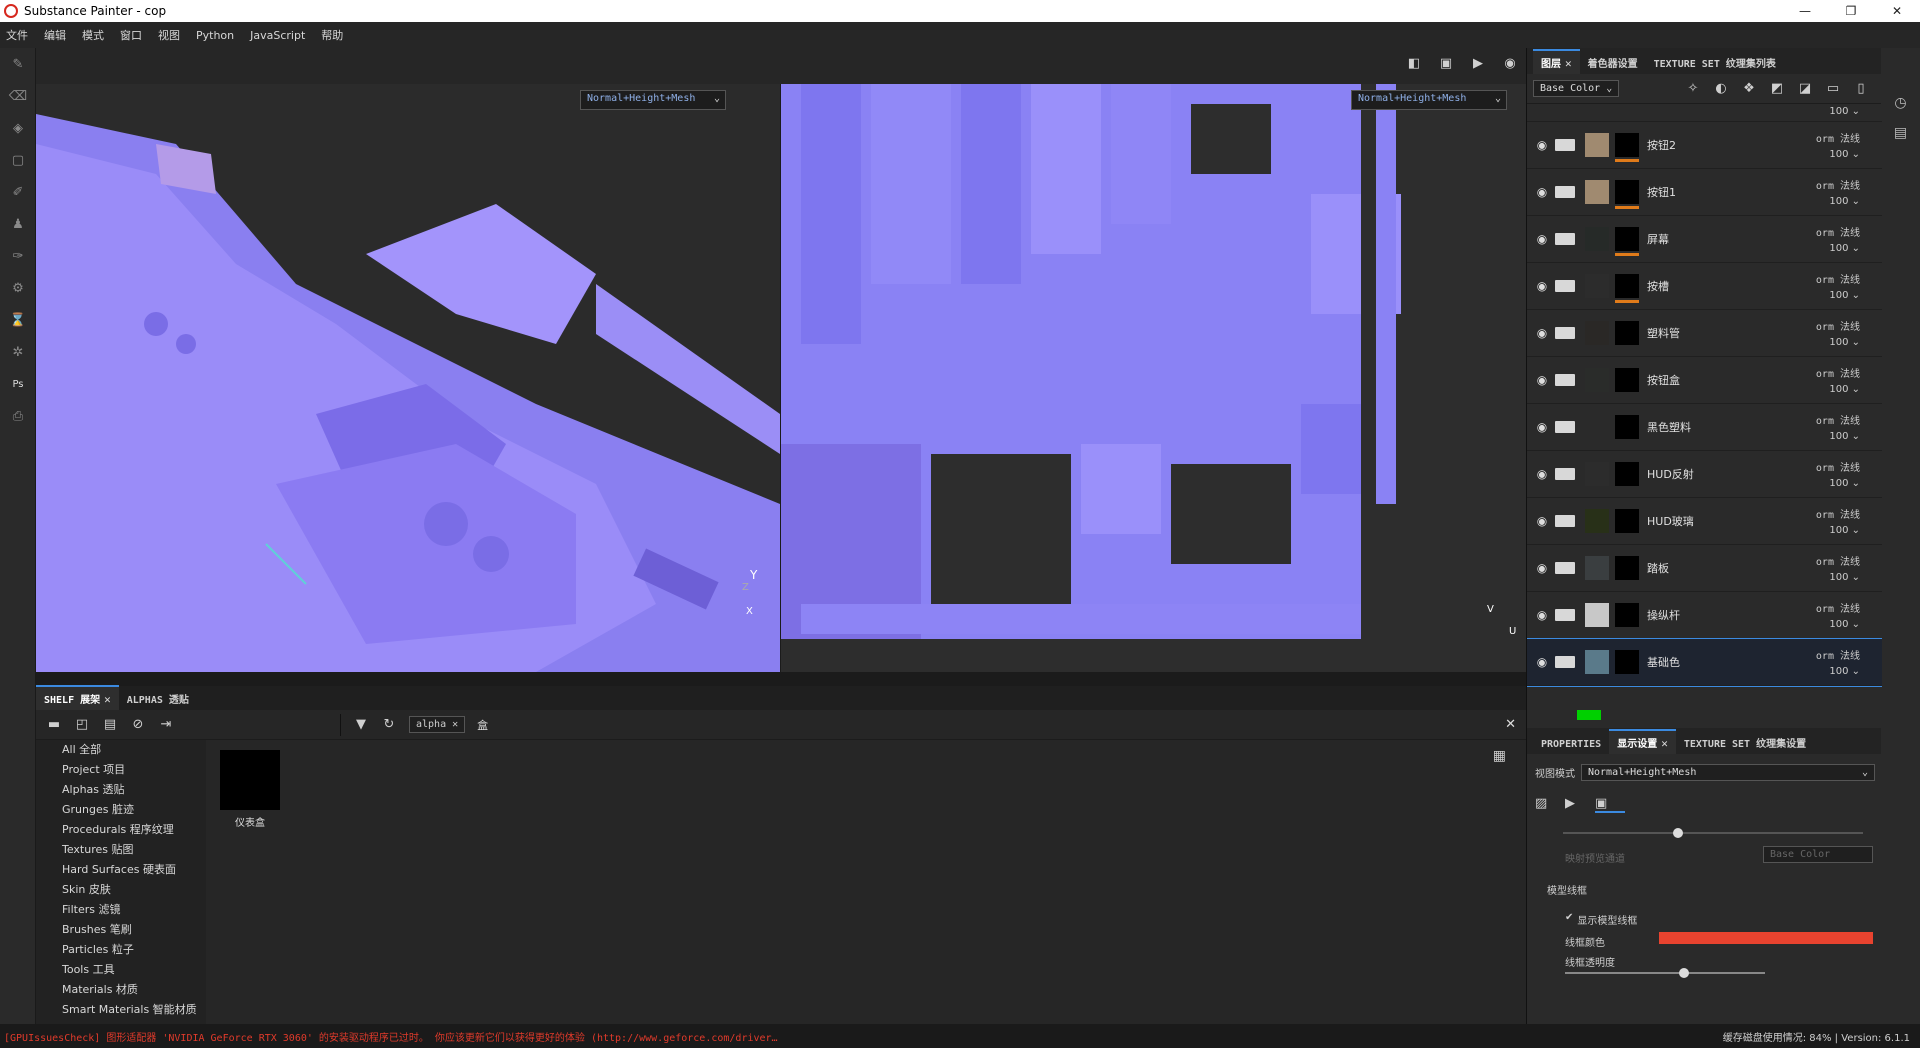  What do you see at coordinates (121, 850) in the screenshot?
I see `shelf-category: Textures 贴图` at bounding box center [121, 850].